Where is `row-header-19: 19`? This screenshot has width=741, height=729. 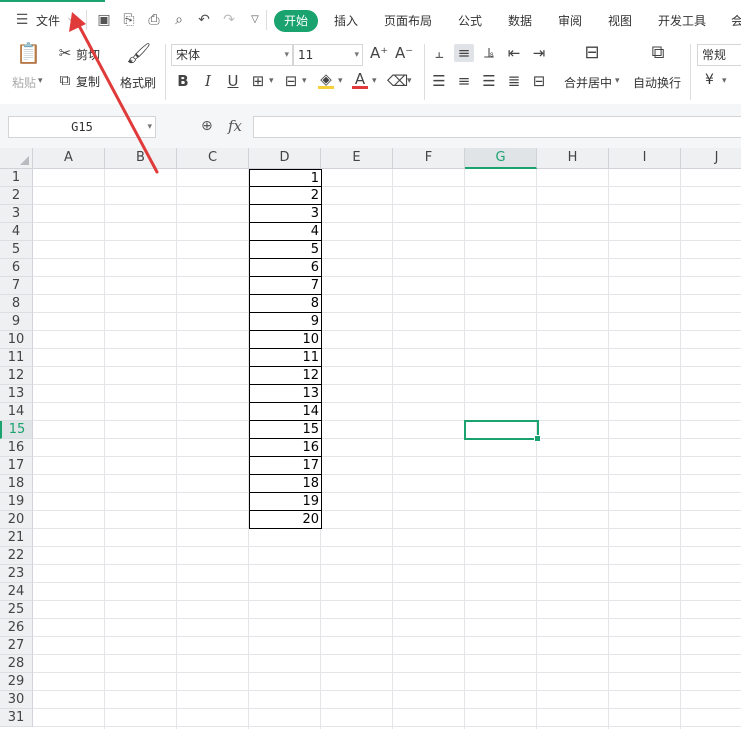
row-header-19: 19 is located at coordinates (16, 502).